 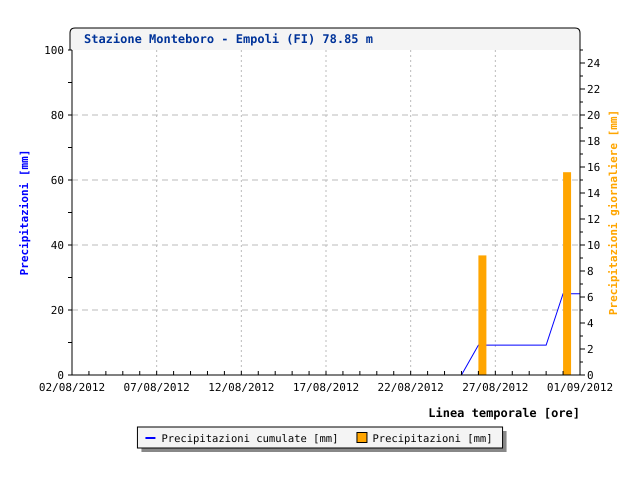 What do you see at coordinates (593, 167) in the screenshot?
I see `axis-tick-label: 16` at bounding box center [593, 167].